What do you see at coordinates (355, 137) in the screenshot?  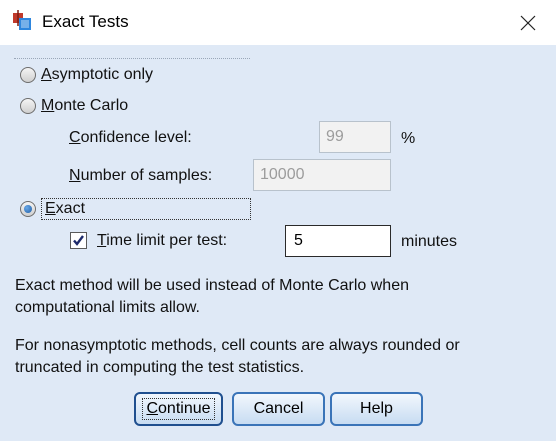 I see `confidence-level-field: 99` at bounding box center [355, 137].